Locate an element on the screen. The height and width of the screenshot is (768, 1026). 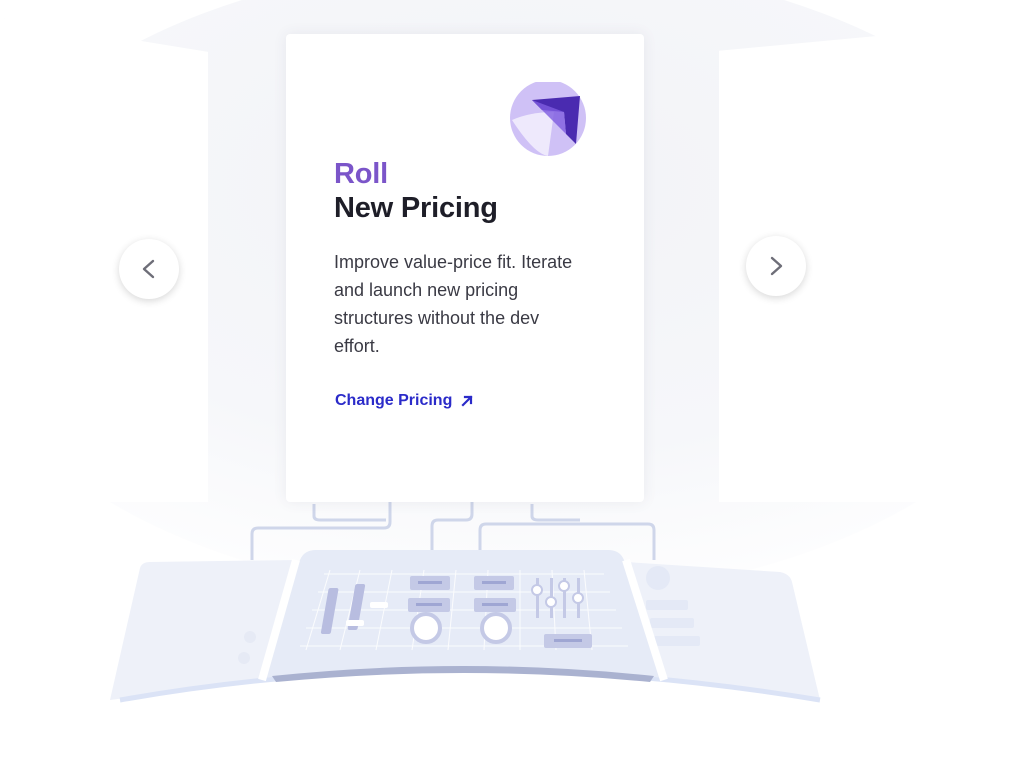
purple-arrow-logo-icon is located at coordinates (548, 119).